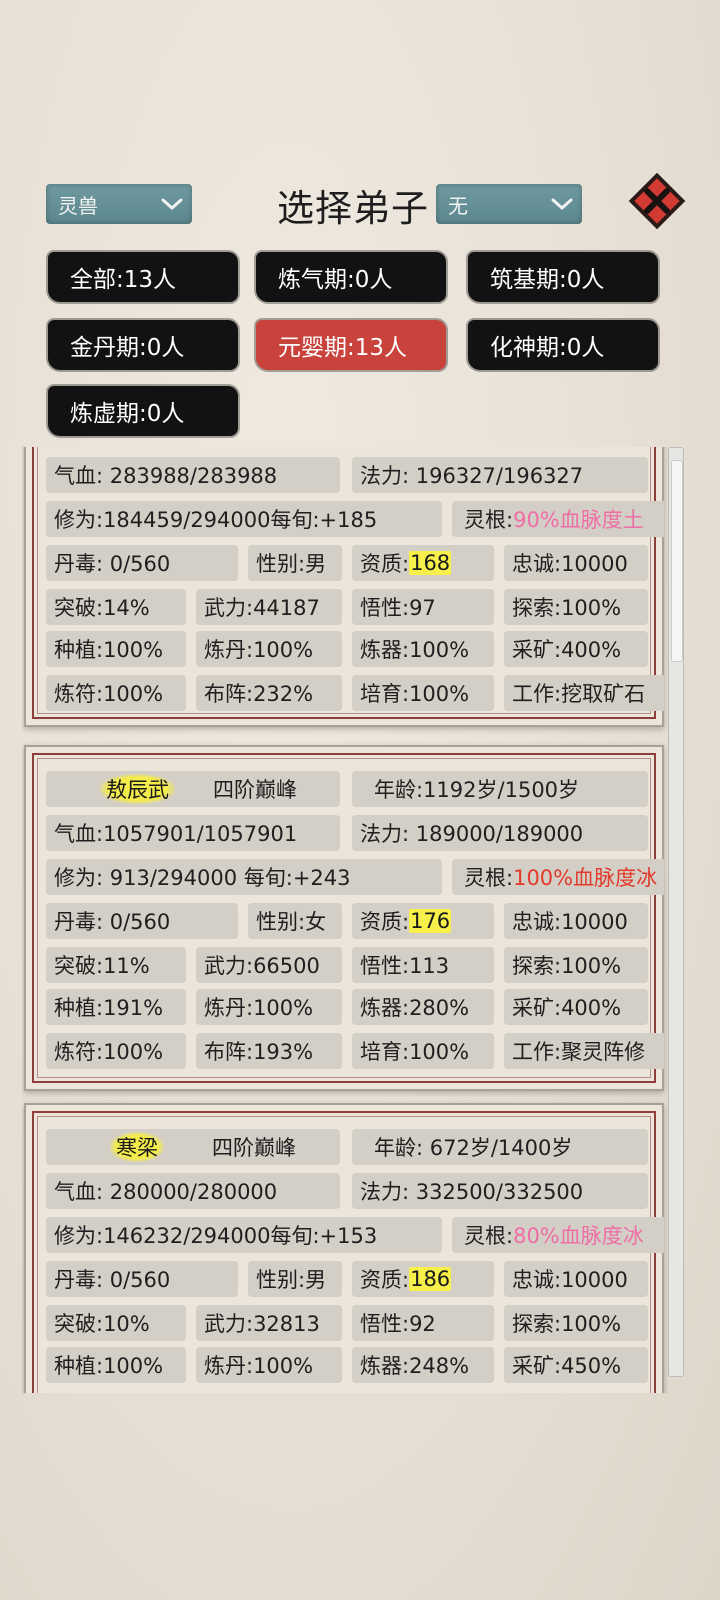 The image size is (720, 1600). I want to click on stat-forge: 炼器:248%, so click(423, 1365).